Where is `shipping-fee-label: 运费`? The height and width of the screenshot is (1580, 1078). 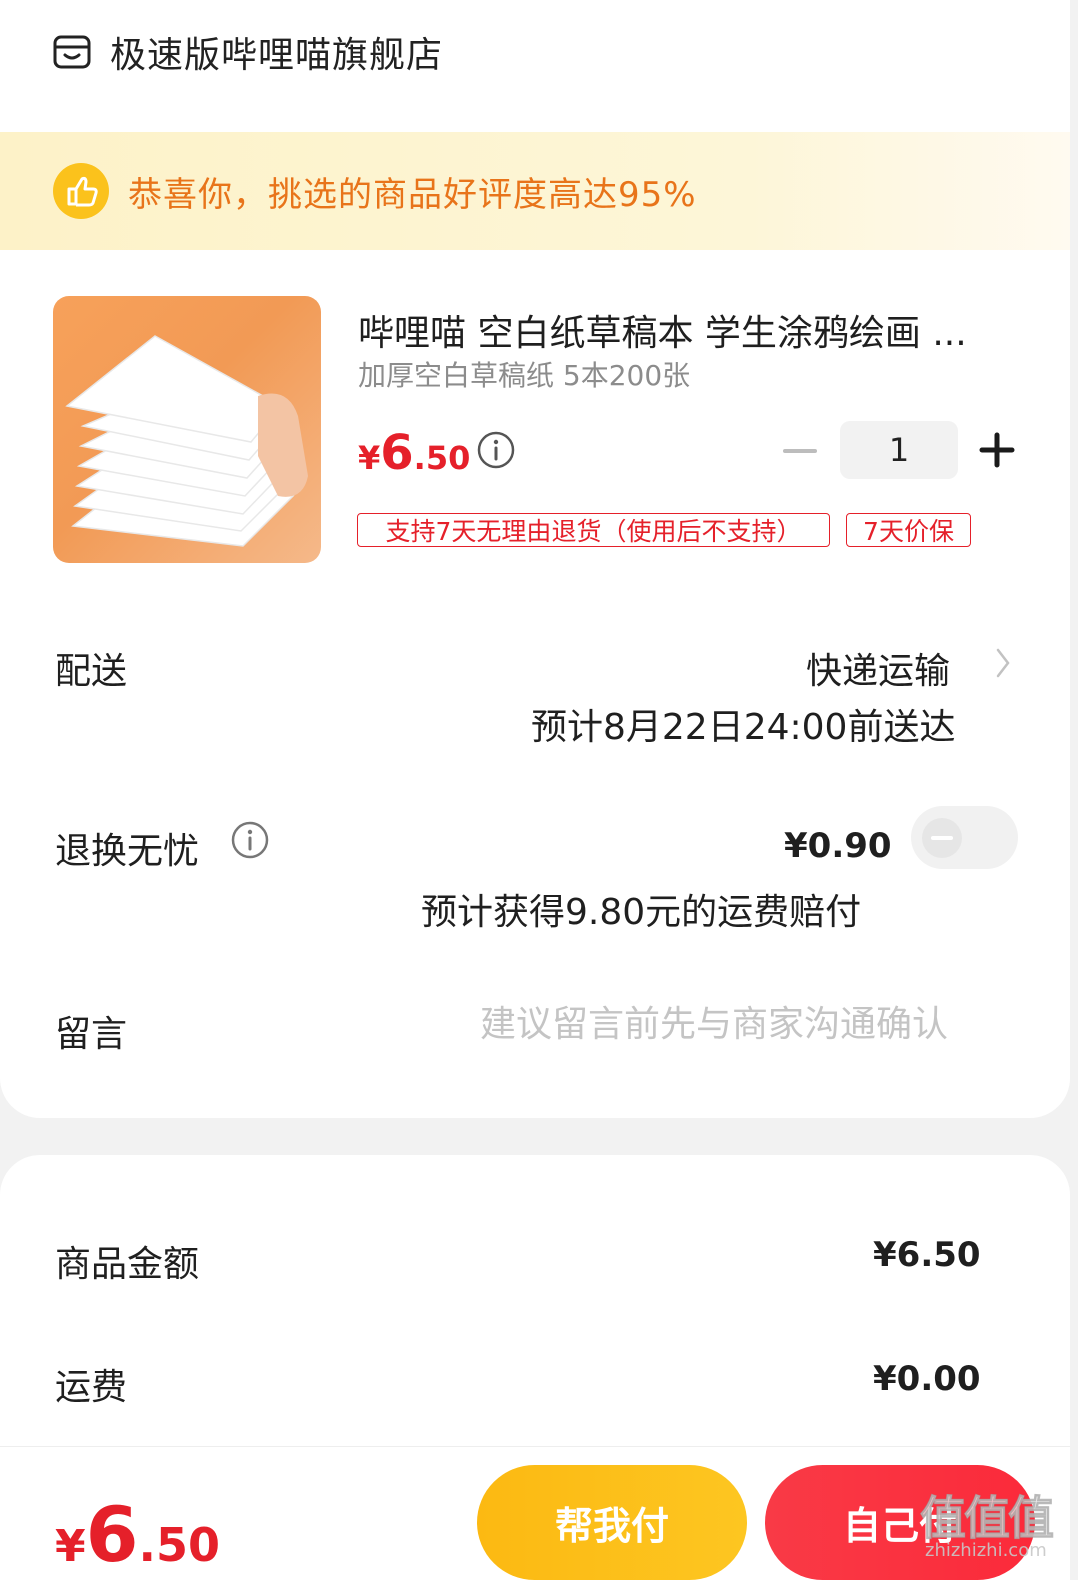
shipping-fee-label: 运费 is located at coordinates (91, 1387).